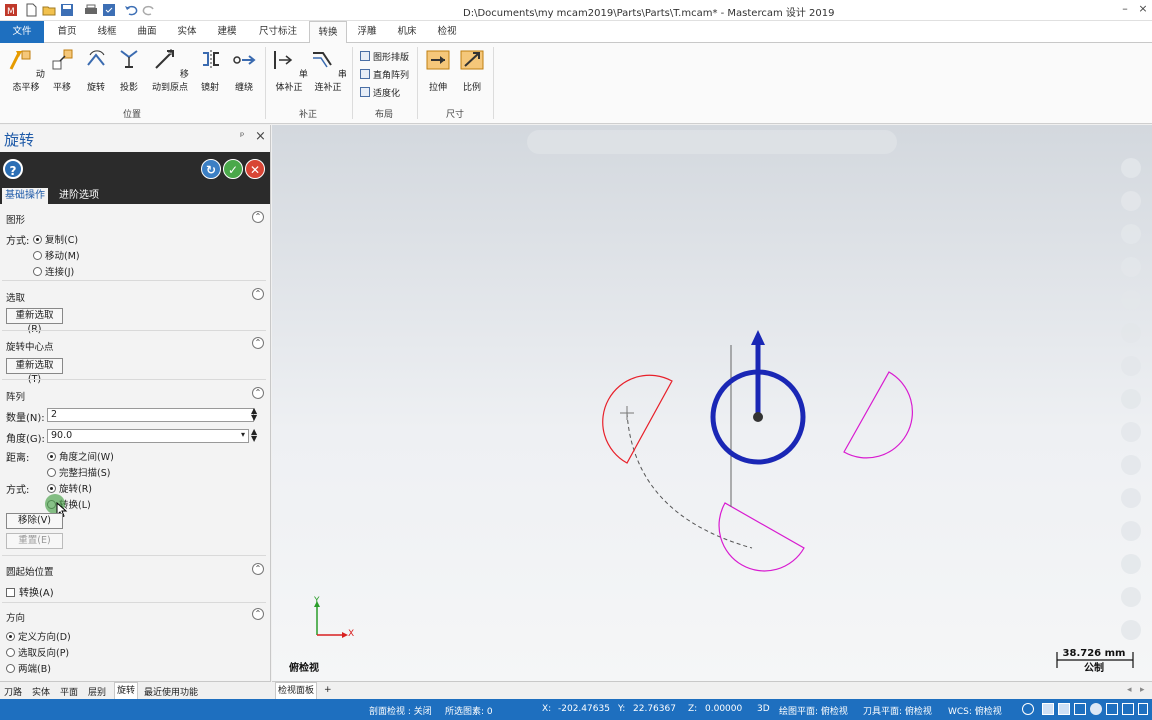  Describe the element at coordinates (26, 70) in the screenshot. I see `dynamic-translate-button: 动态平移` at that location.